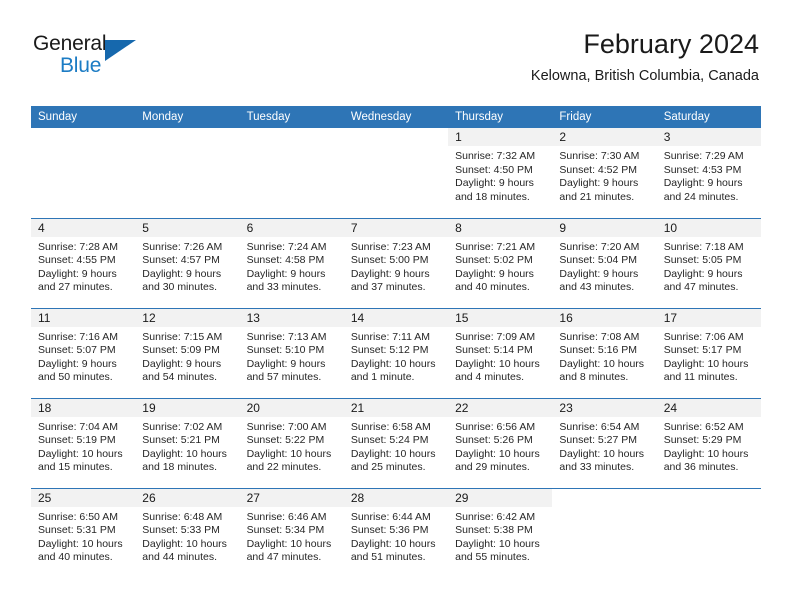 This screenshot has width=792, height=612. I want to click on daylight-text-line2: and 37 minutes., so click(388, 287).